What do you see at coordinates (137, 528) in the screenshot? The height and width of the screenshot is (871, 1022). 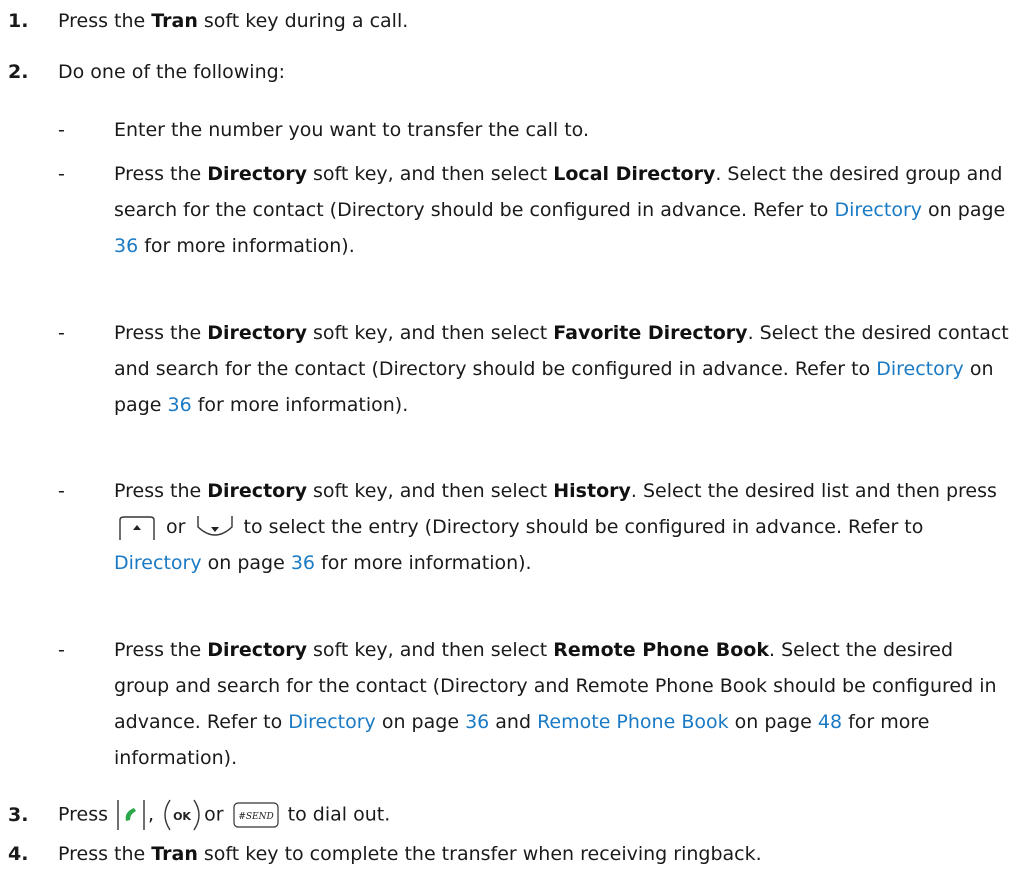 I see `up-arrow-key-icon` at bounding box center [137, 528].